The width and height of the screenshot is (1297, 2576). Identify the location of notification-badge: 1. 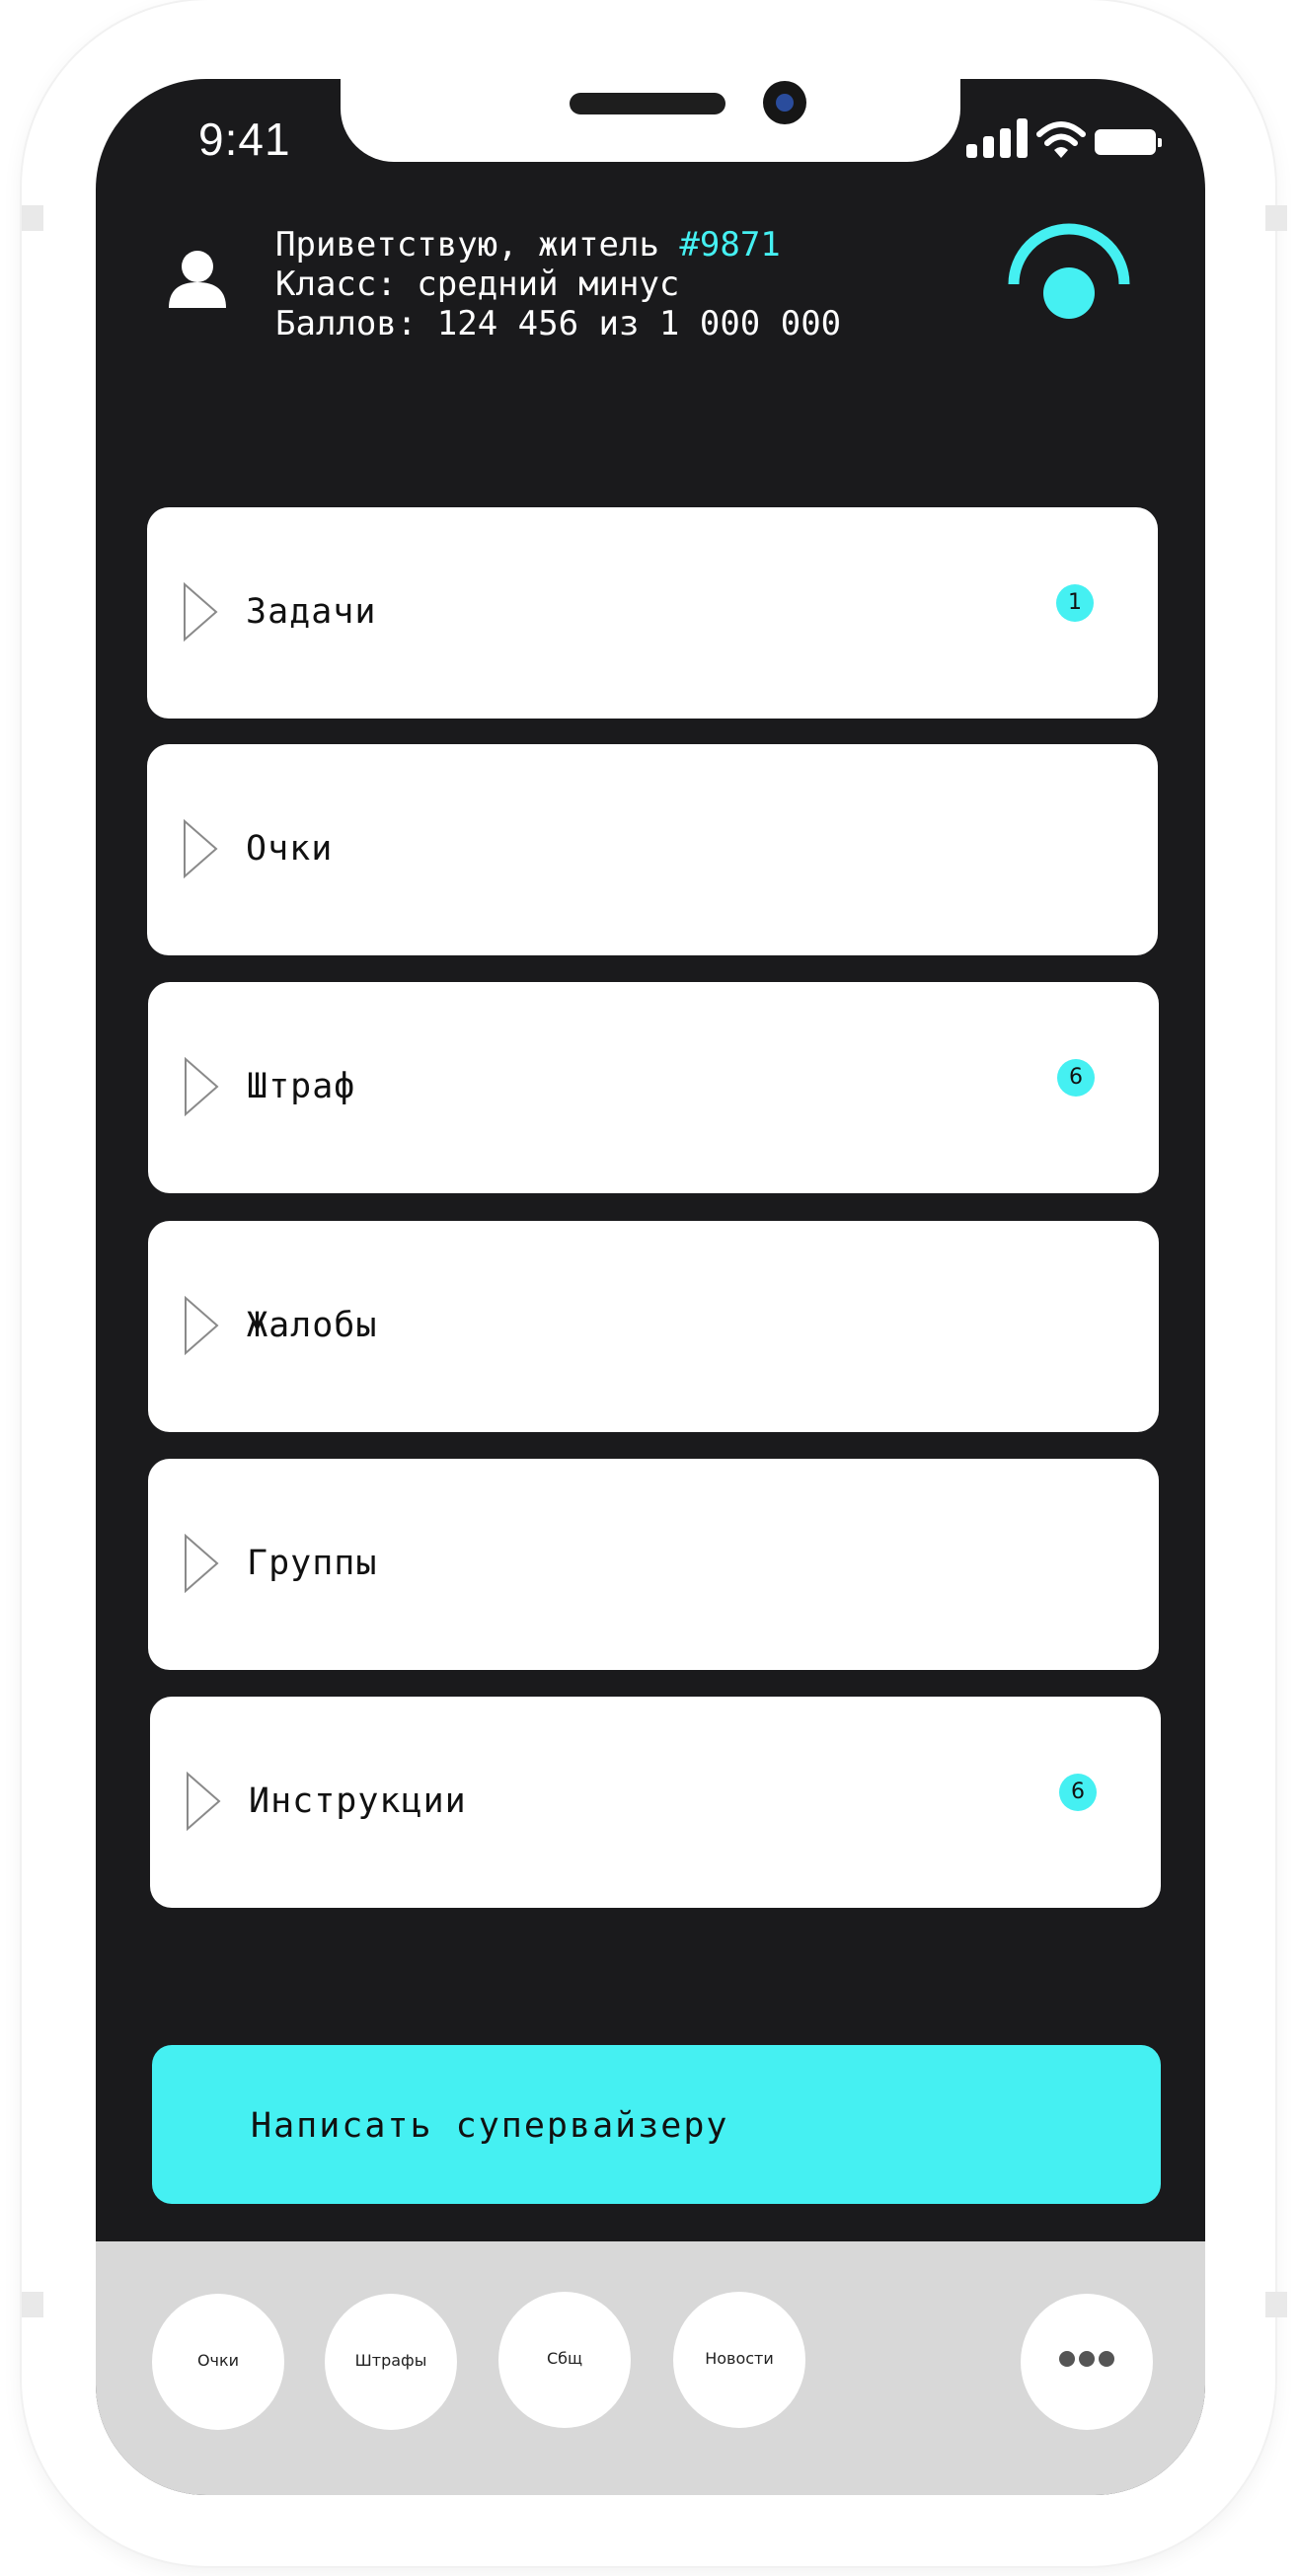
(1075, 603).